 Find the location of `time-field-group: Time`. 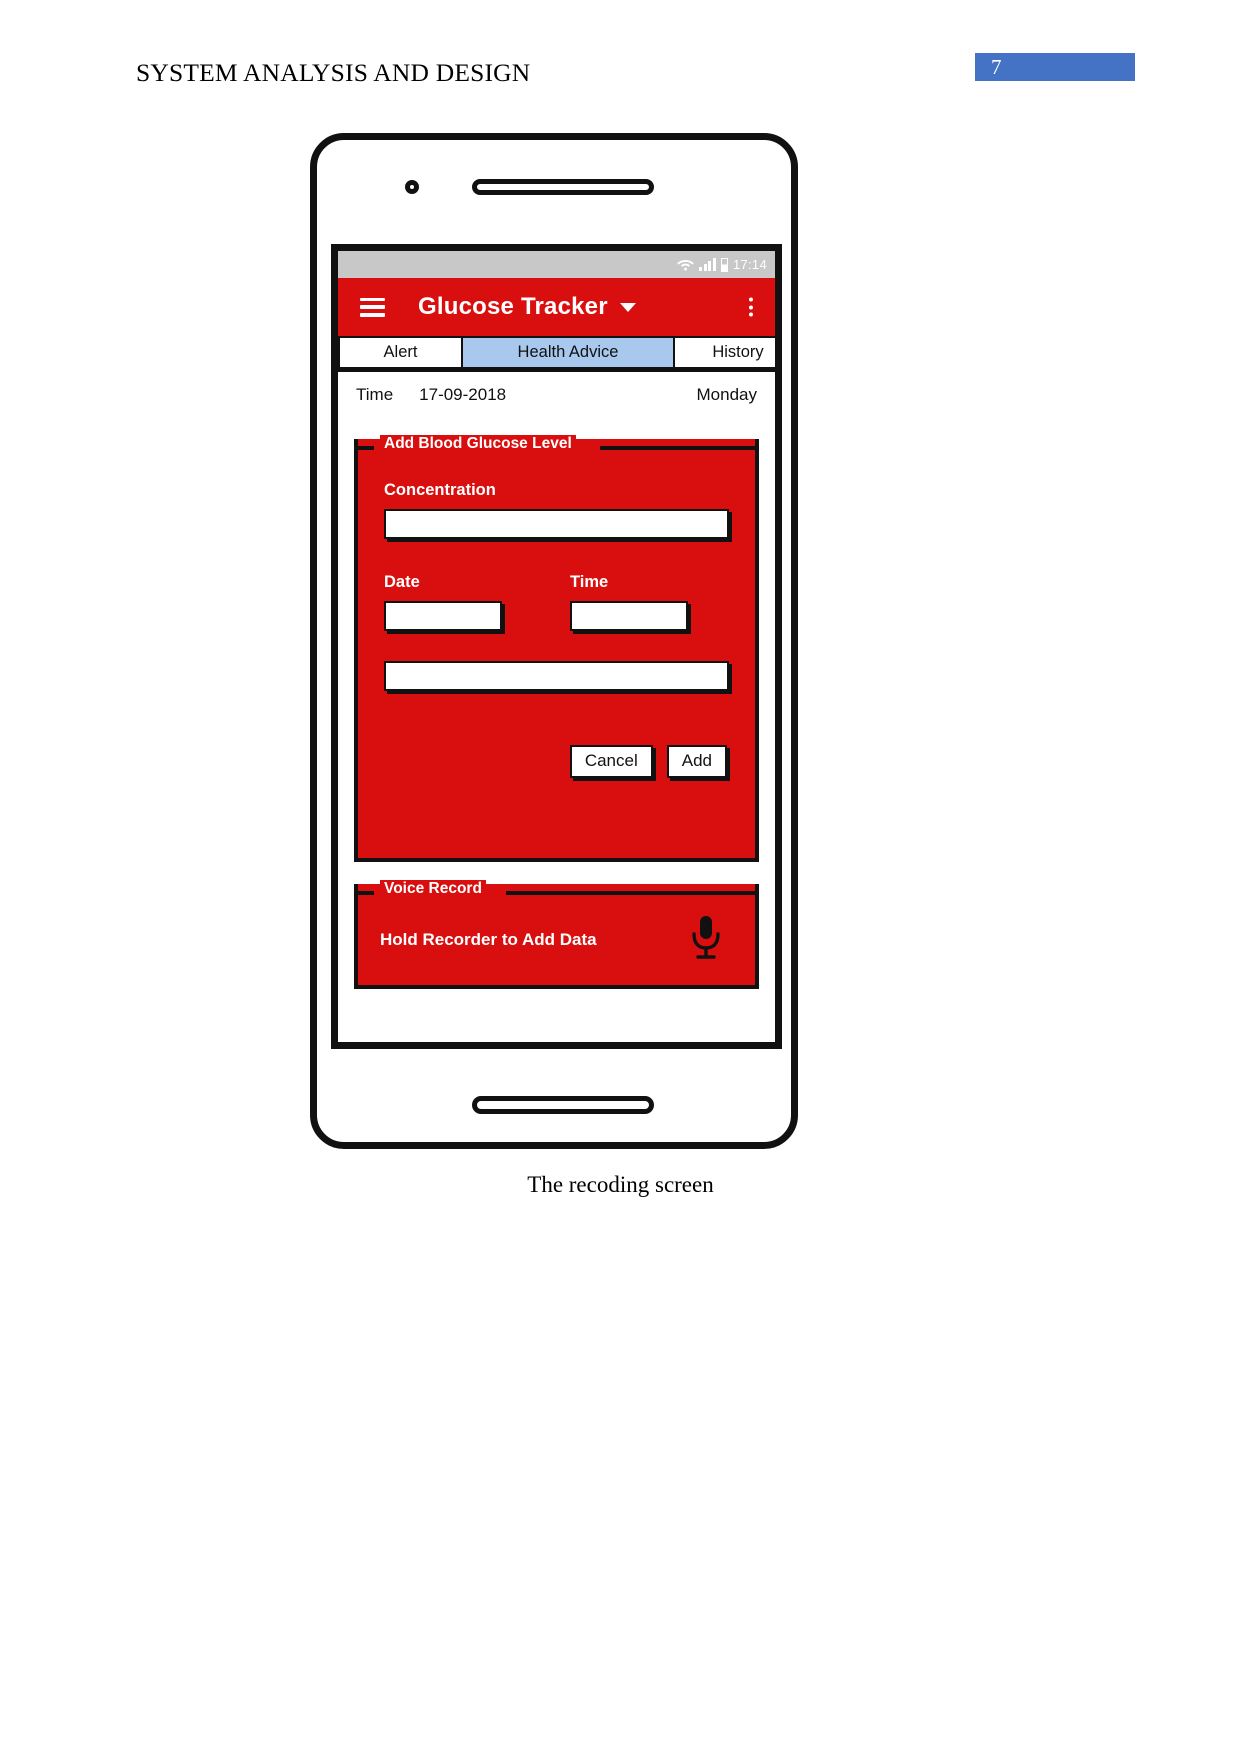

time-field-group: Time is located at coordinates (629, 602).